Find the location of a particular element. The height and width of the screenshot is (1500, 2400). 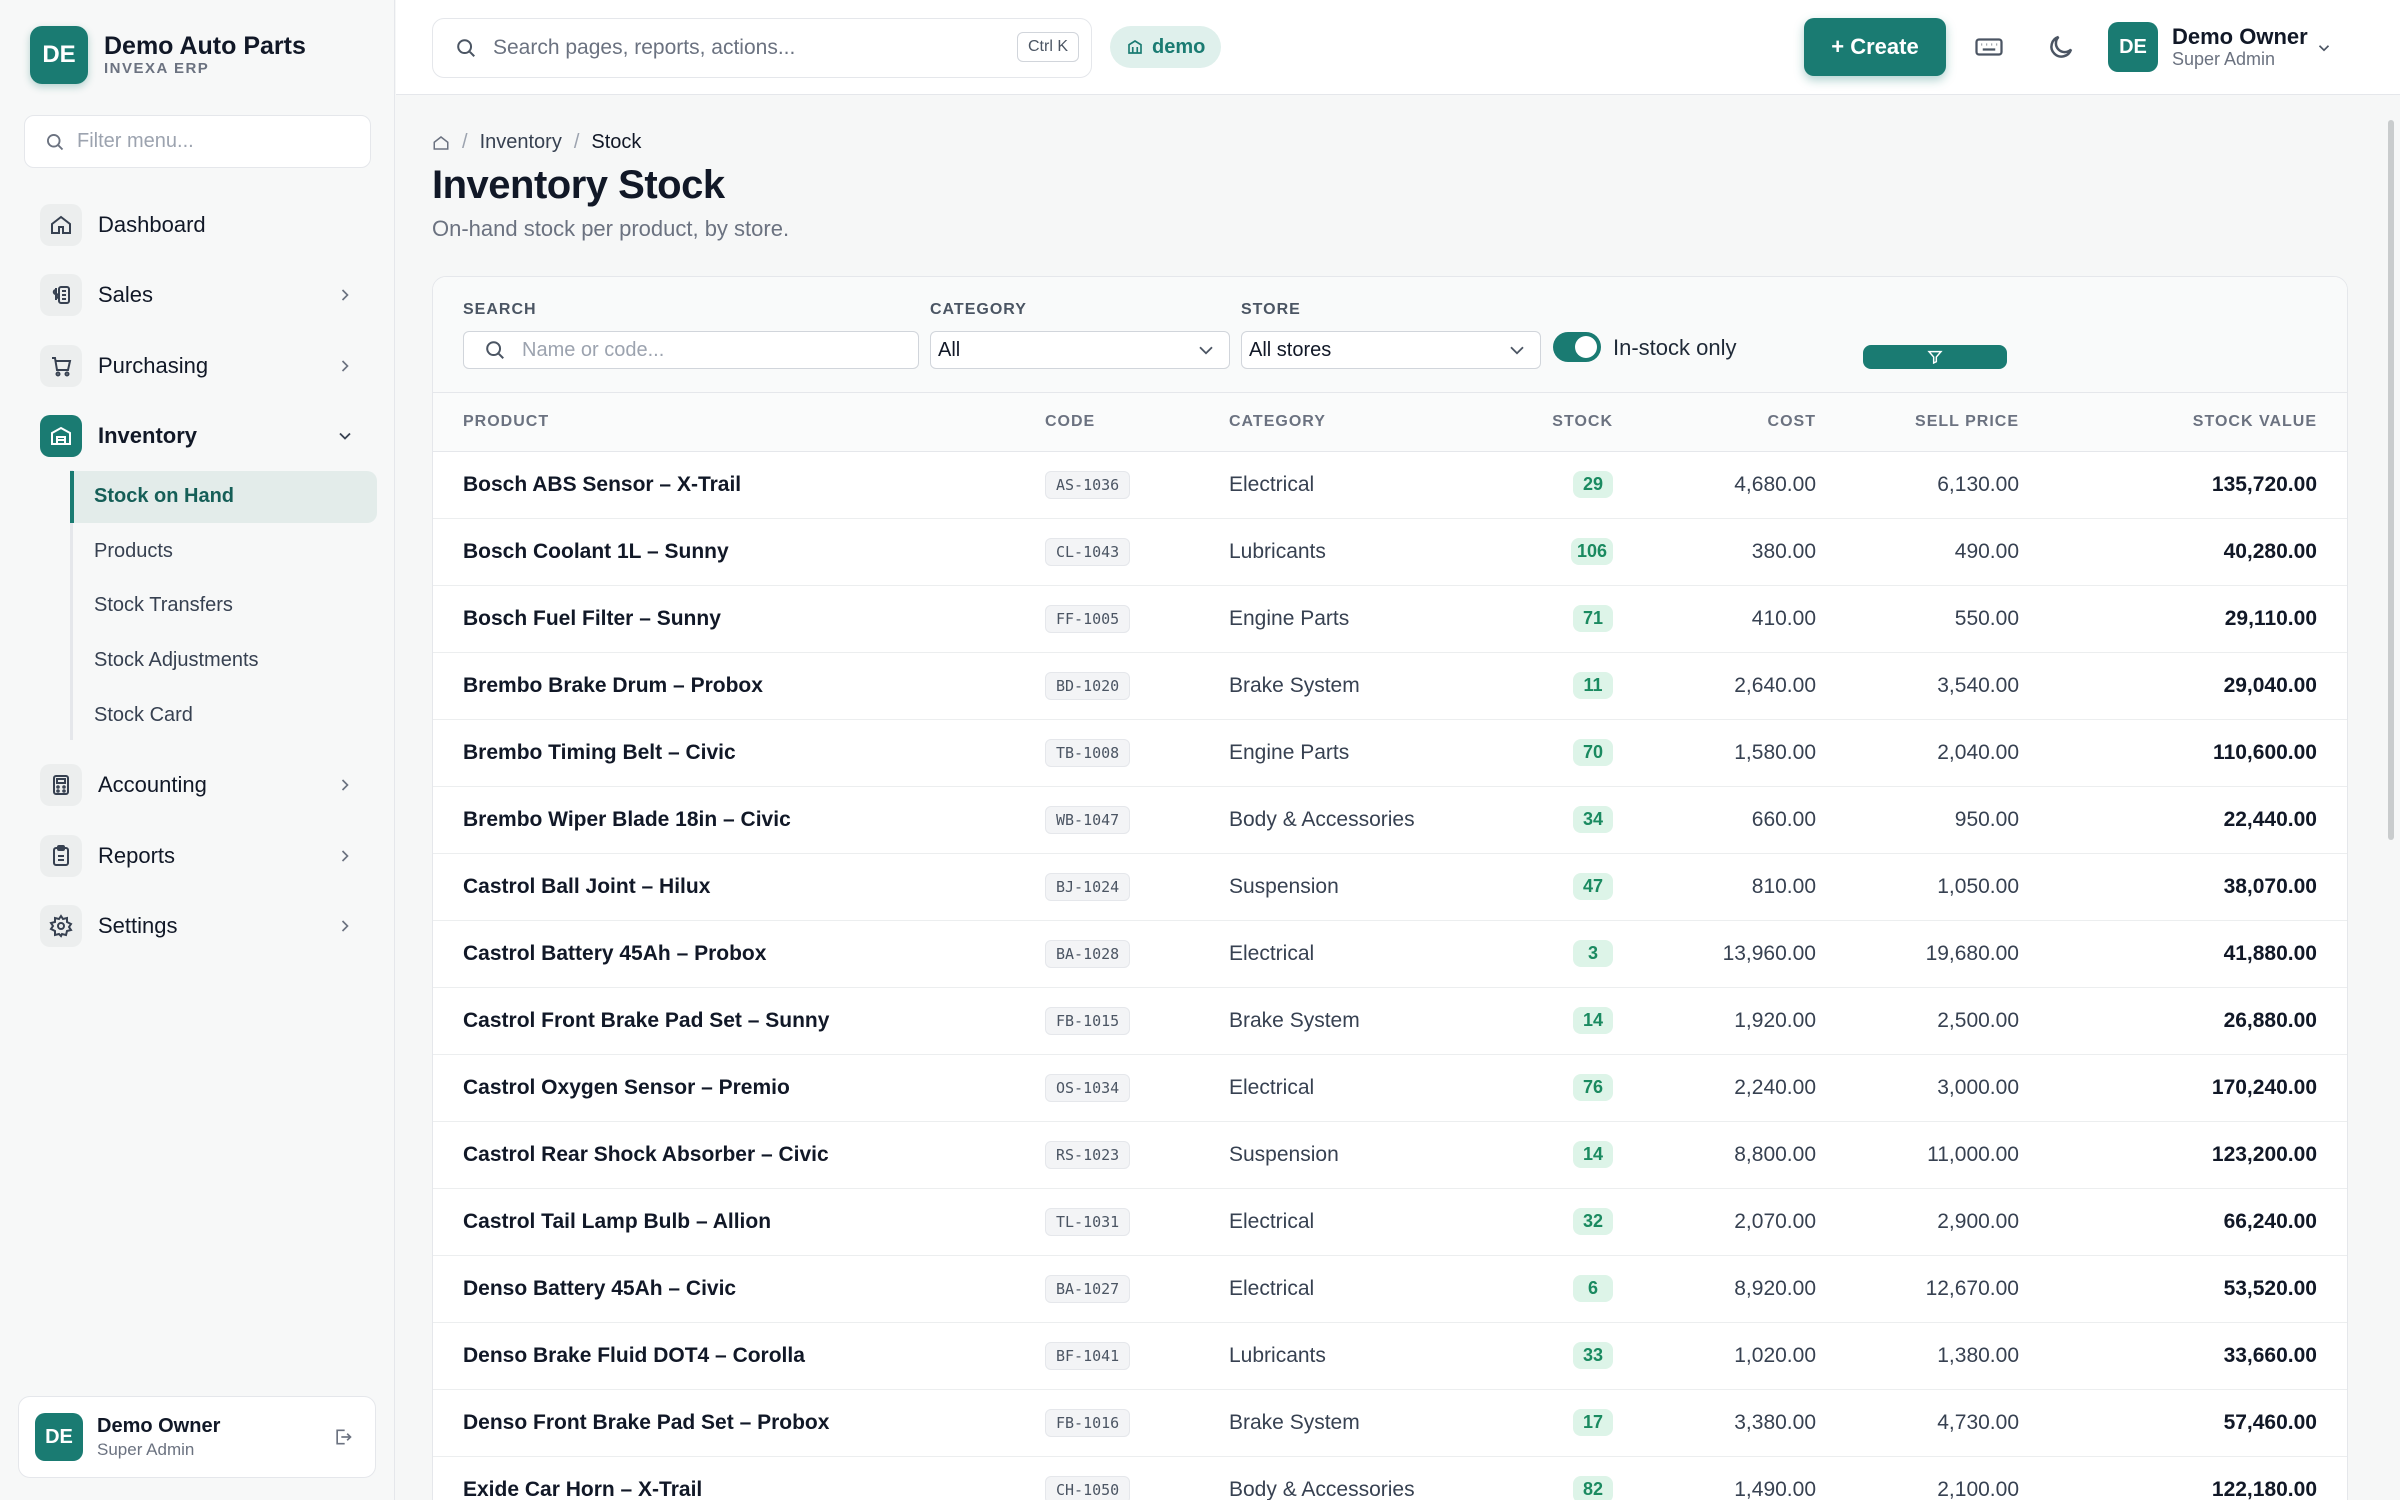

cell-cost: 8,920.00 is located at coordinates (1714, 1289).